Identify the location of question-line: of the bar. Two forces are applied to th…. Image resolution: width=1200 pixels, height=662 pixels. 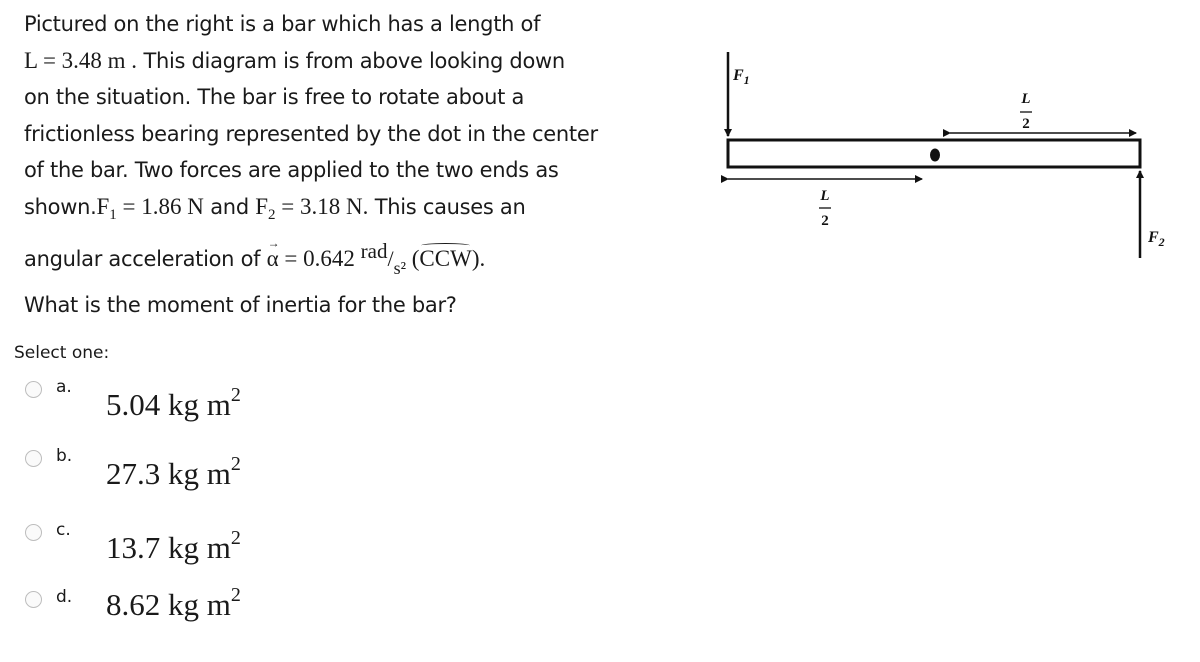
(291, 170).